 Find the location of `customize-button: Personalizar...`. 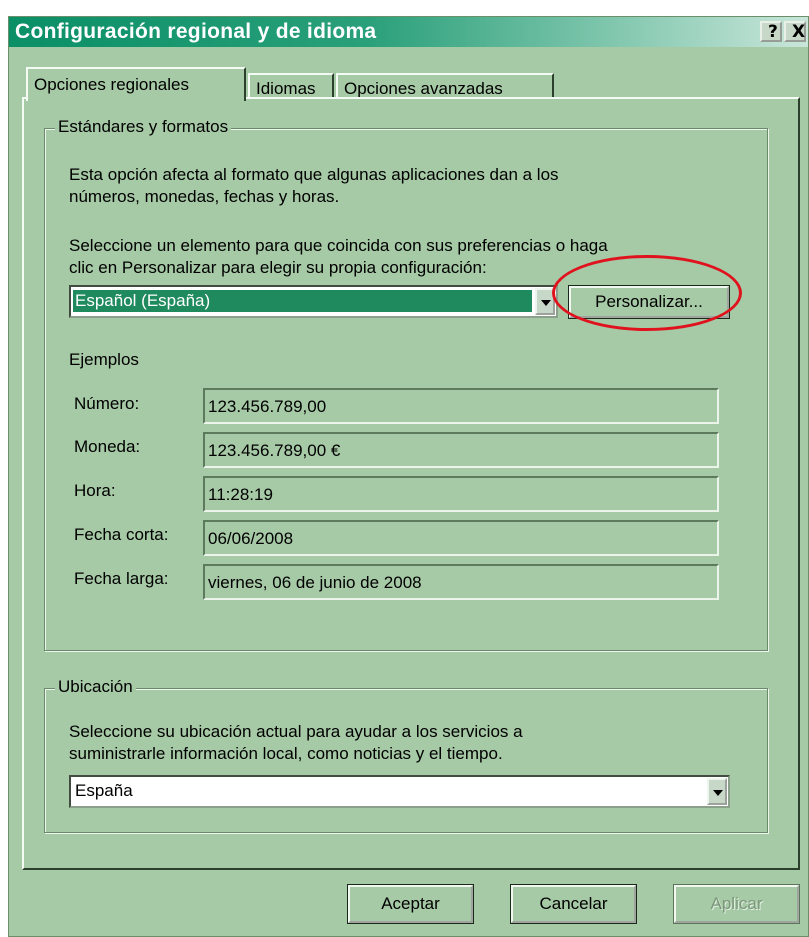

customize-button: Personalizar... is located at coordinates (649, 302).